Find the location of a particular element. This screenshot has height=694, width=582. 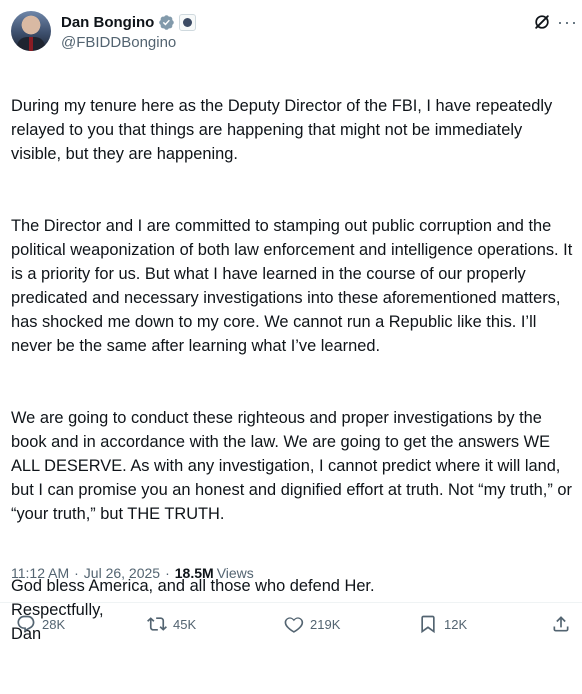

avatar-tie is located at coordinates (31, 44).